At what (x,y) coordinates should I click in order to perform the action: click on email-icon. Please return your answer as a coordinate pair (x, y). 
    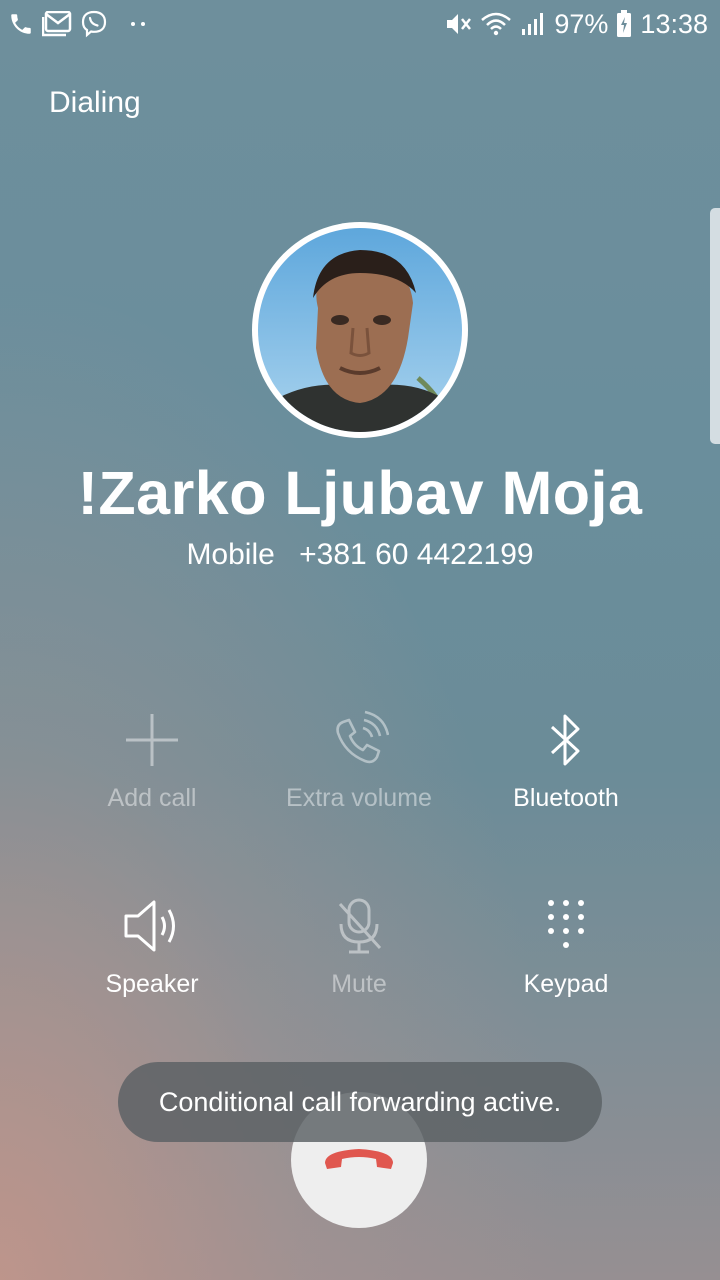
    Looking at the image, I should click on (57, 24).